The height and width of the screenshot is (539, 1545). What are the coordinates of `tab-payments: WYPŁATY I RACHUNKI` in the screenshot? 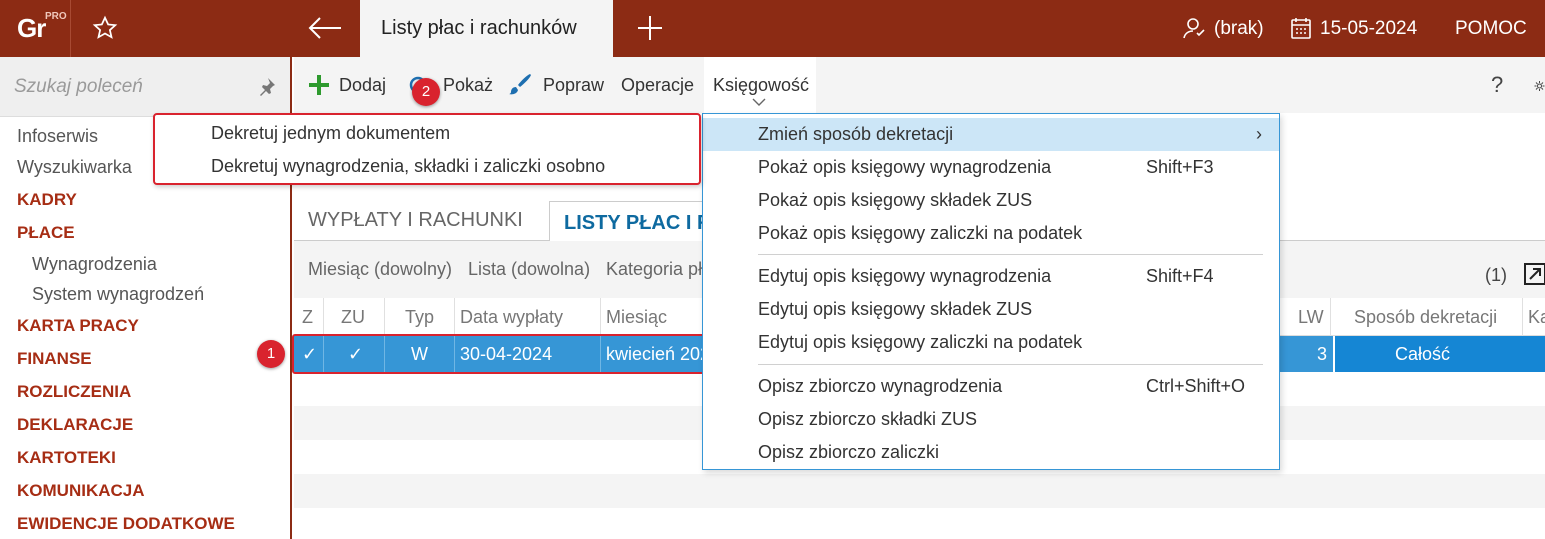 It's located at (415, 220).